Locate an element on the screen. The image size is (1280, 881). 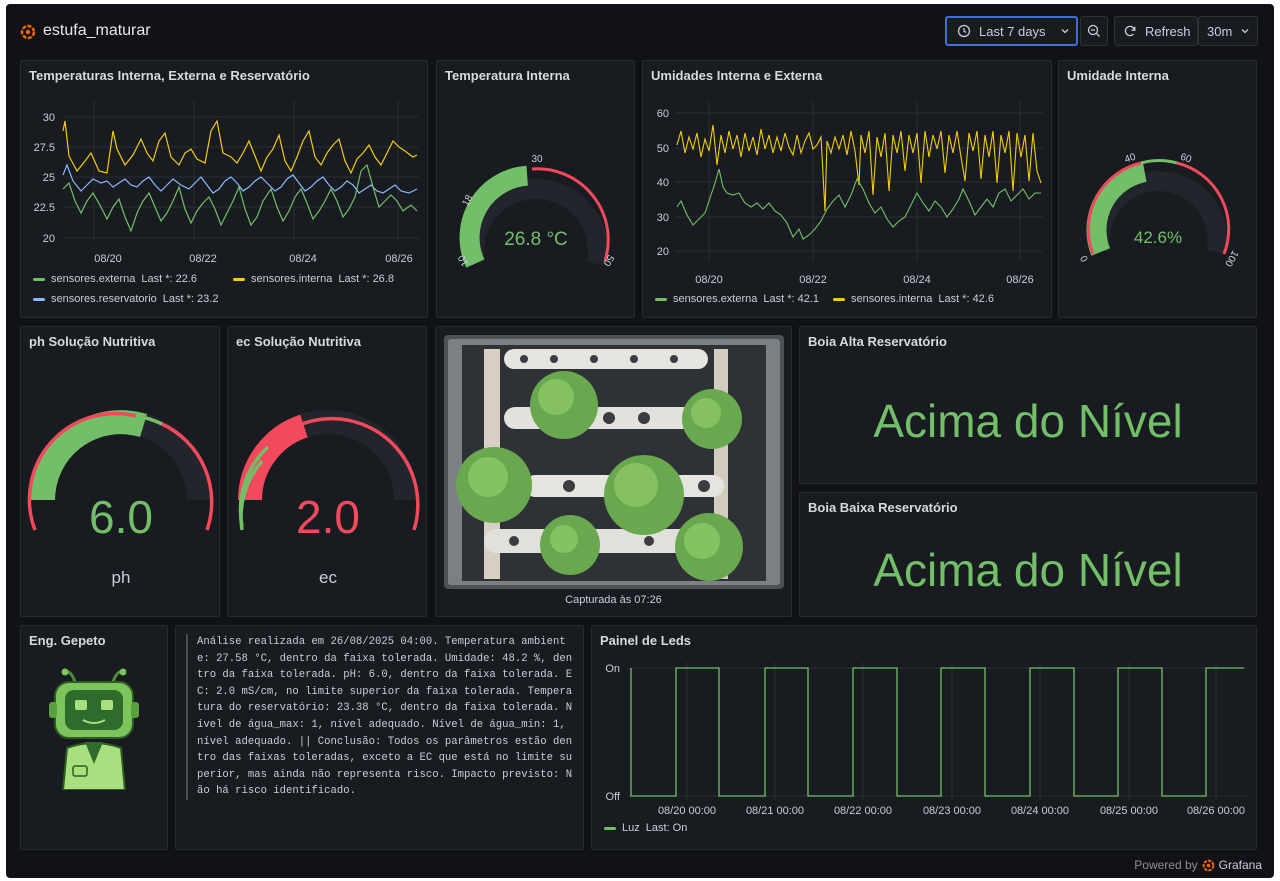
panel-boia-baixa: Boia Baixa Reservatório Acima do Nível is located at coordinates (1028, 554).